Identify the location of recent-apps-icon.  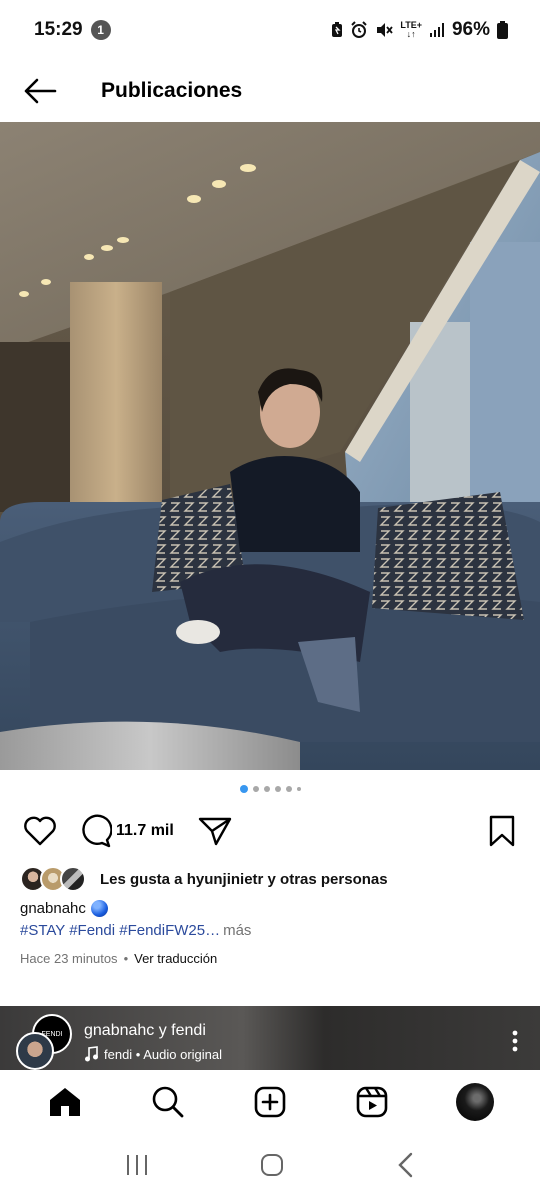
(137, 1164).